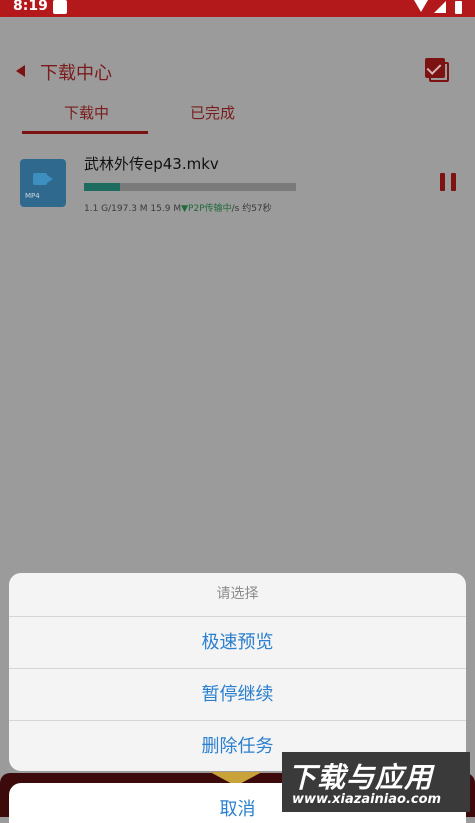  I want to click on size-info: 1.1 G/197.3 M 15.9 M, so click(133, 209).